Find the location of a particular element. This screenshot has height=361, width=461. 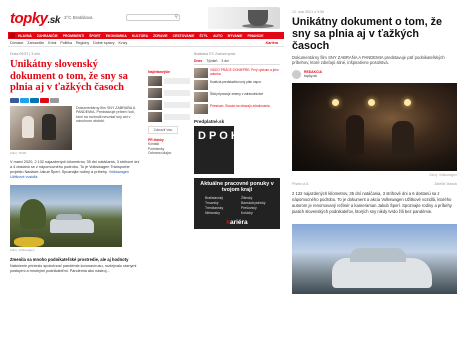

subscribe-heading: Predplatné.sk is located at coordinates (237, 121).